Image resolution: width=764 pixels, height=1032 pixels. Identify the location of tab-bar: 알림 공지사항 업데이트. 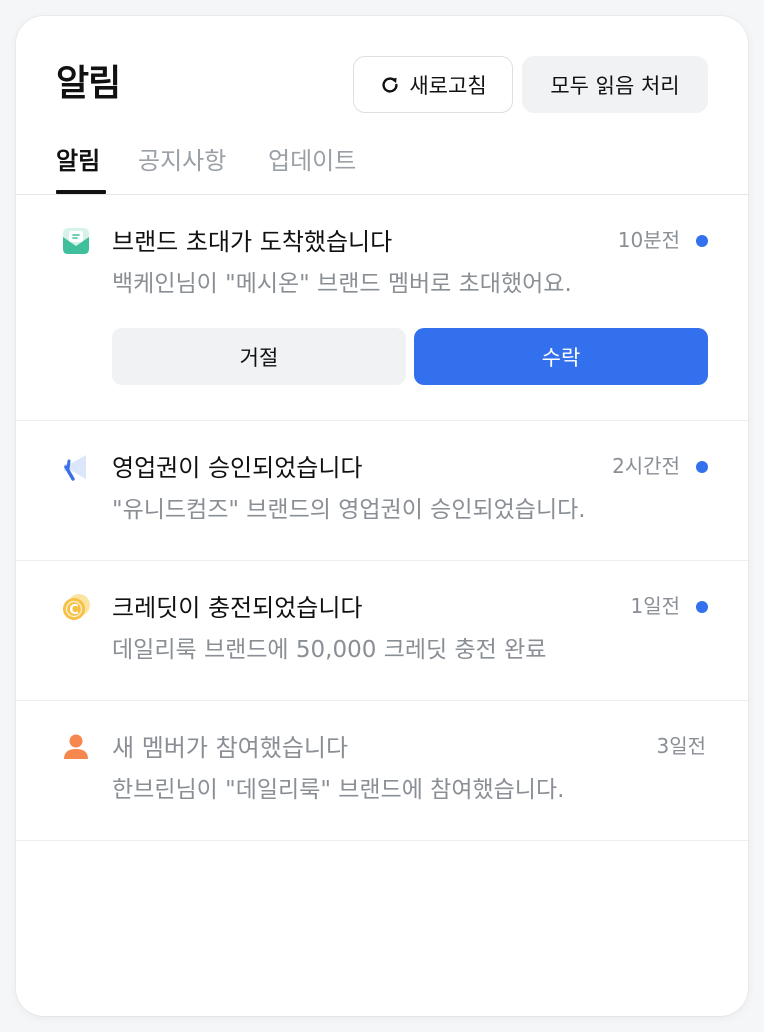
(382, 168).